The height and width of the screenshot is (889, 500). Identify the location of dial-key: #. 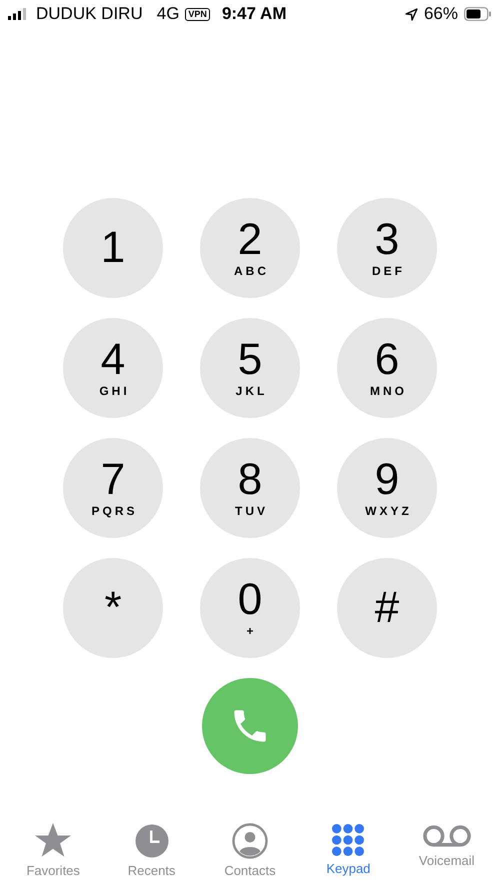
(387, 608).